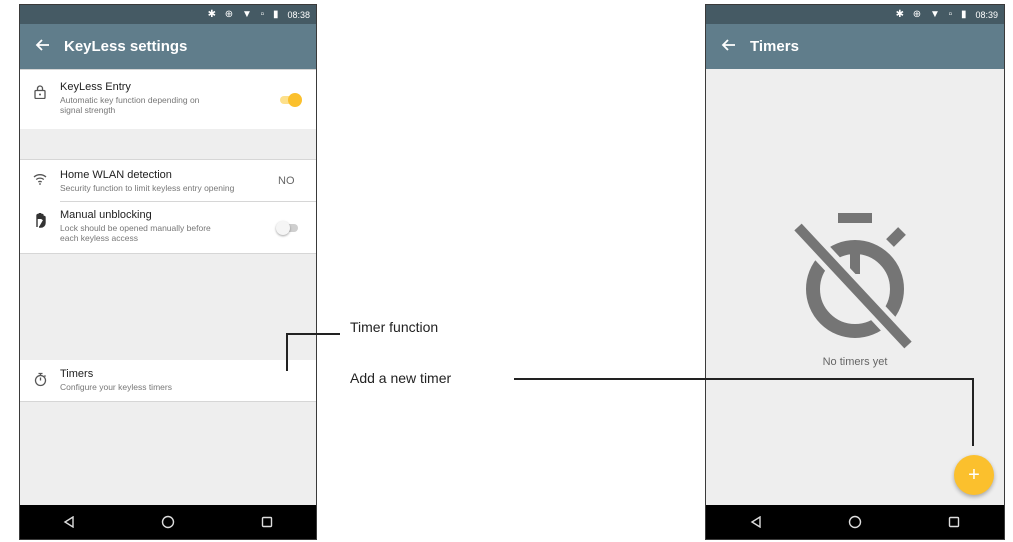 The width and height of the screenshot is (1013, 542). I want to click on setting-timers: Timers Configure your keyless timers, so click(168, 380).